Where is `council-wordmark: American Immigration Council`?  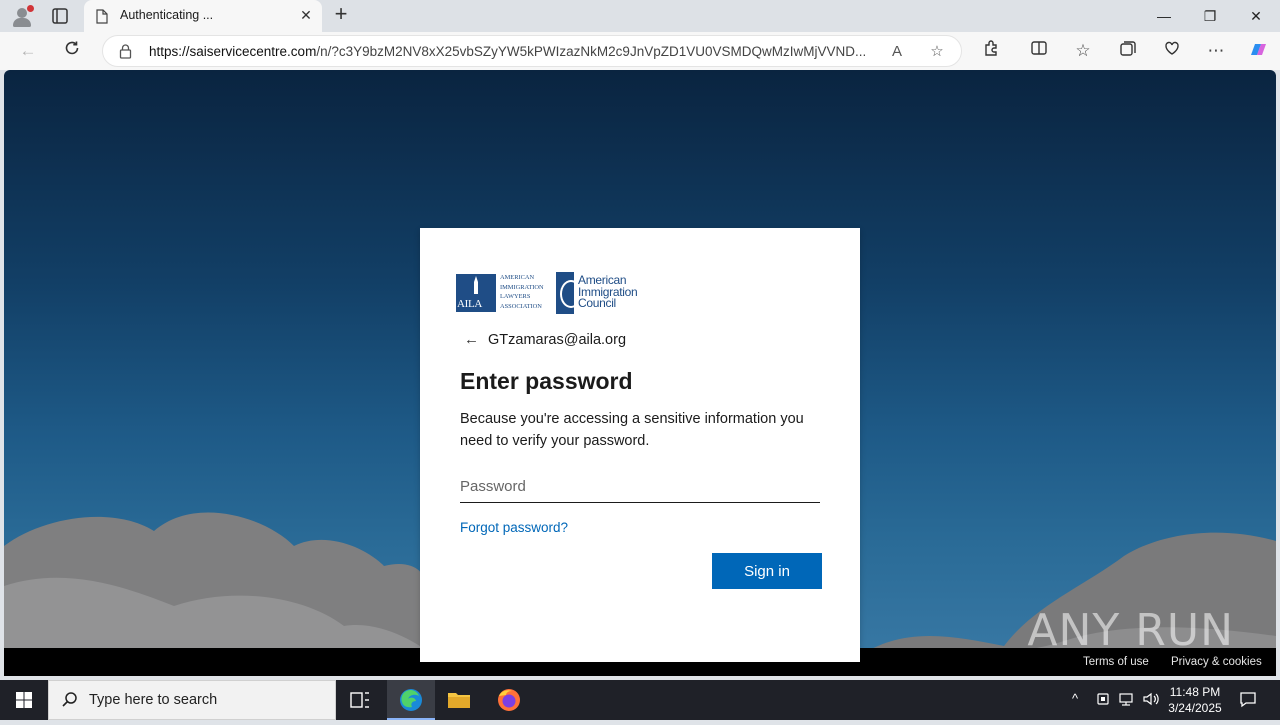 council-wordmark: American Immigration Council is located at coordinates (608, 291).